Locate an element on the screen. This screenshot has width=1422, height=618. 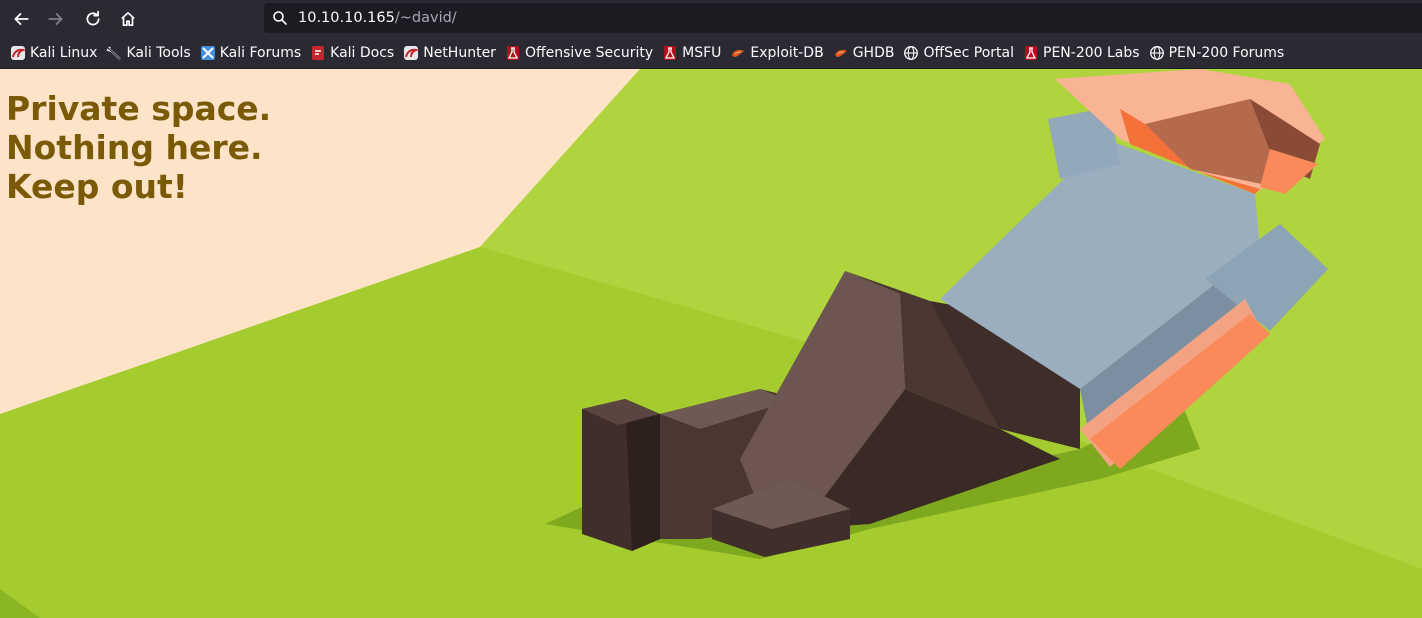
page-headline: Private space. Nothing here. Keep out! is located at coordinates (138, 147).